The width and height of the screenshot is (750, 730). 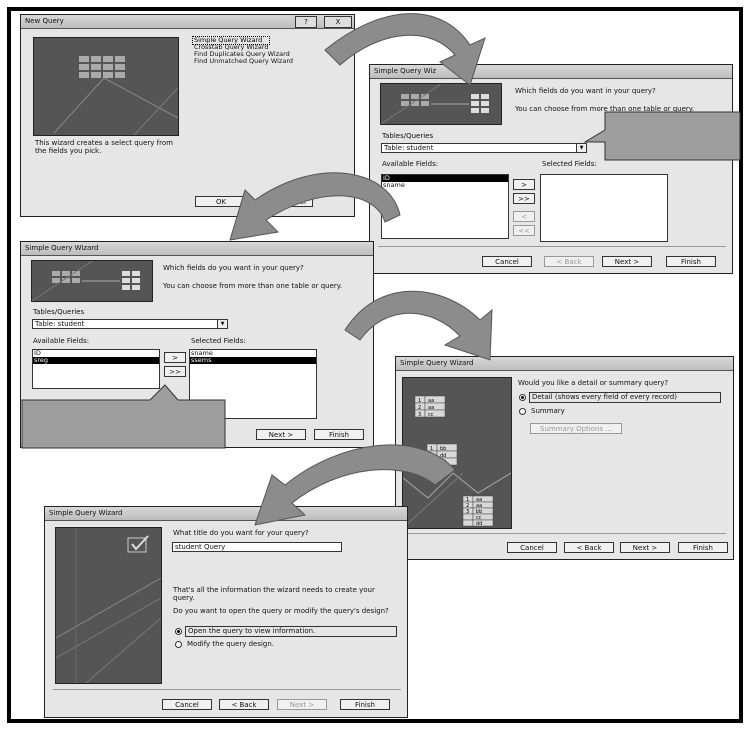 I want to click on dialog-title-bar: Simple Query Wiz, so click(x=551, y=72).